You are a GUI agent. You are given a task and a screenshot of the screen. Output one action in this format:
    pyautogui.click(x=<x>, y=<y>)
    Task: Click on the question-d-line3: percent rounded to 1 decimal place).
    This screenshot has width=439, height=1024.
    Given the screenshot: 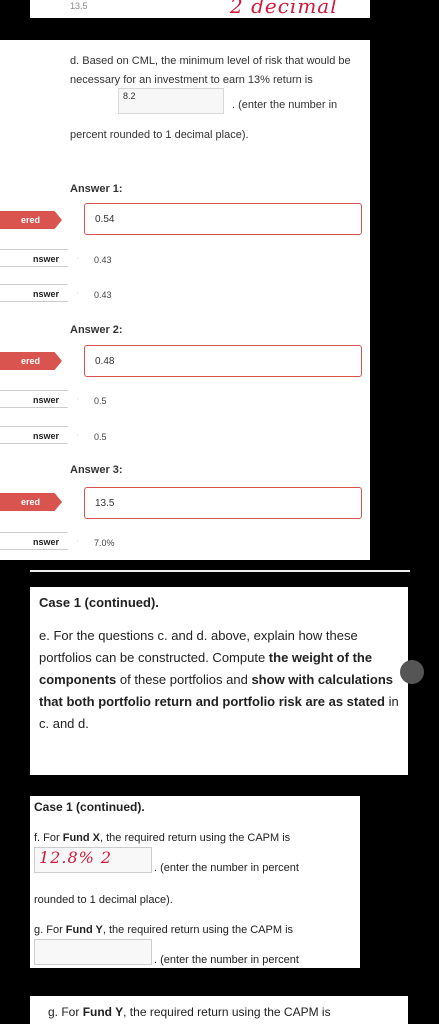 What is the action you would take?
    pyautogui.click(x=159, y=135)
    